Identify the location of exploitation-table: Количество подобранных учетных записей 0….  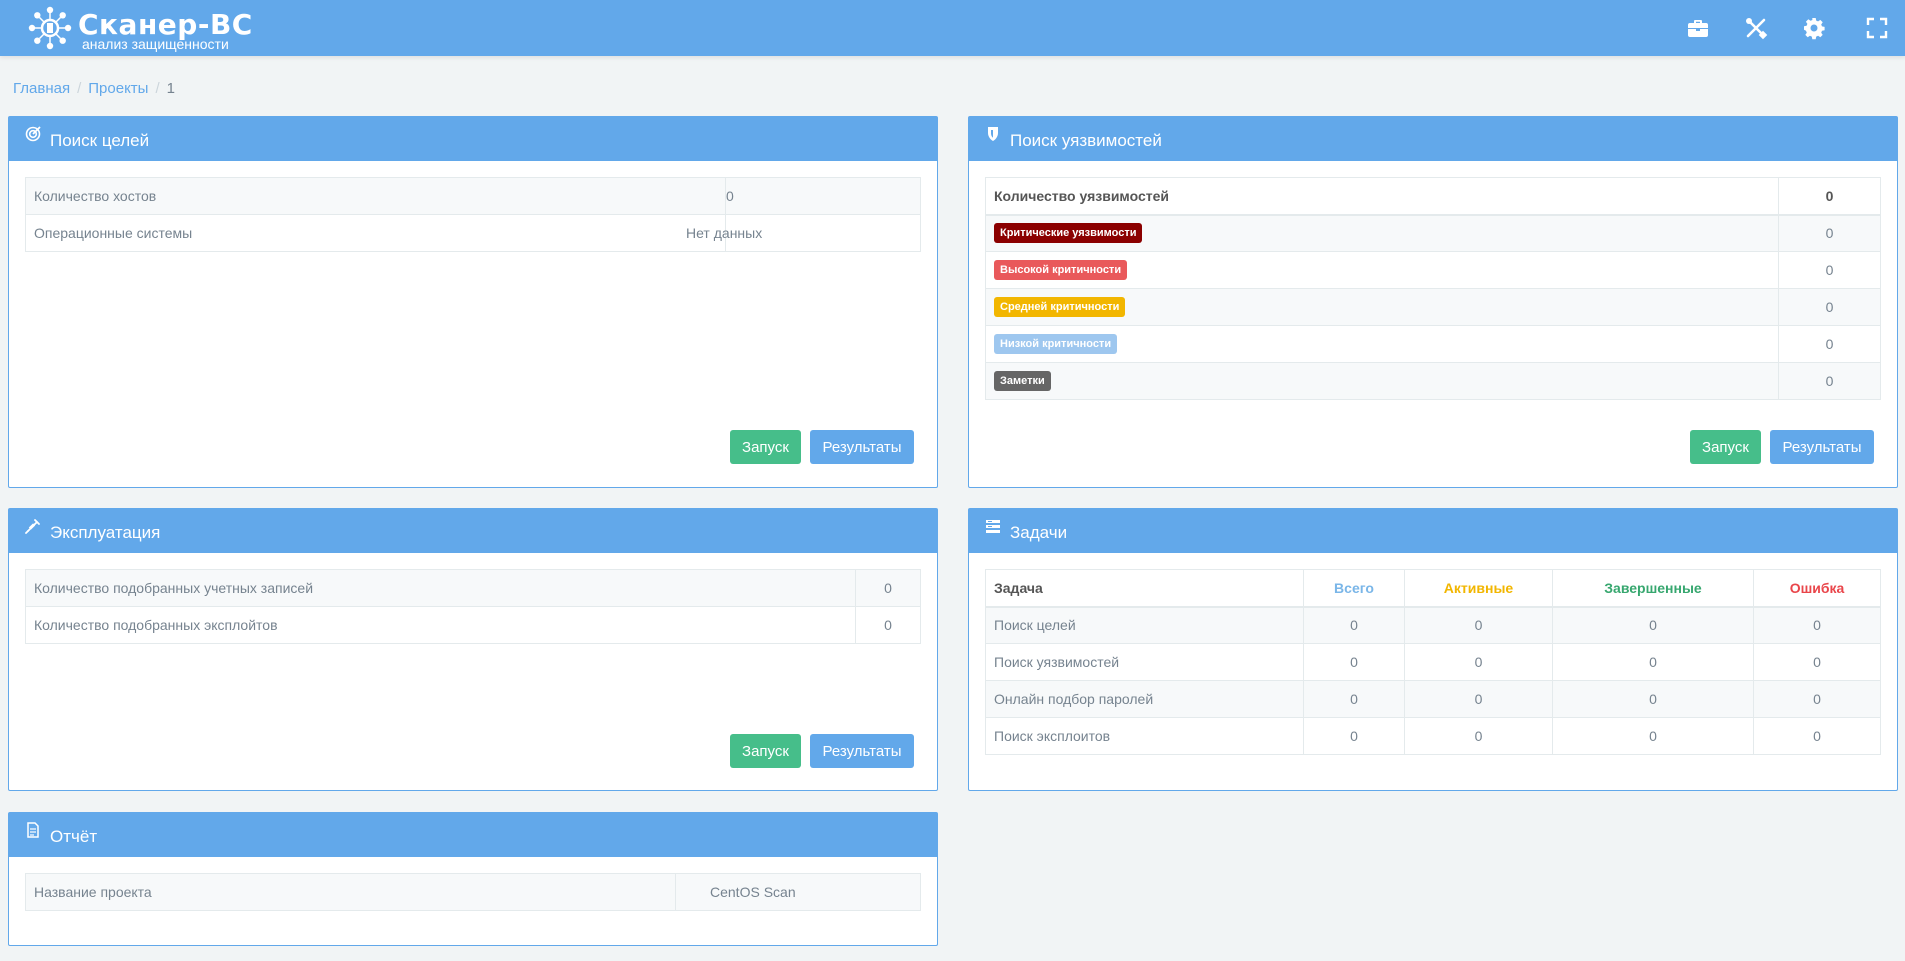
(473, 606).